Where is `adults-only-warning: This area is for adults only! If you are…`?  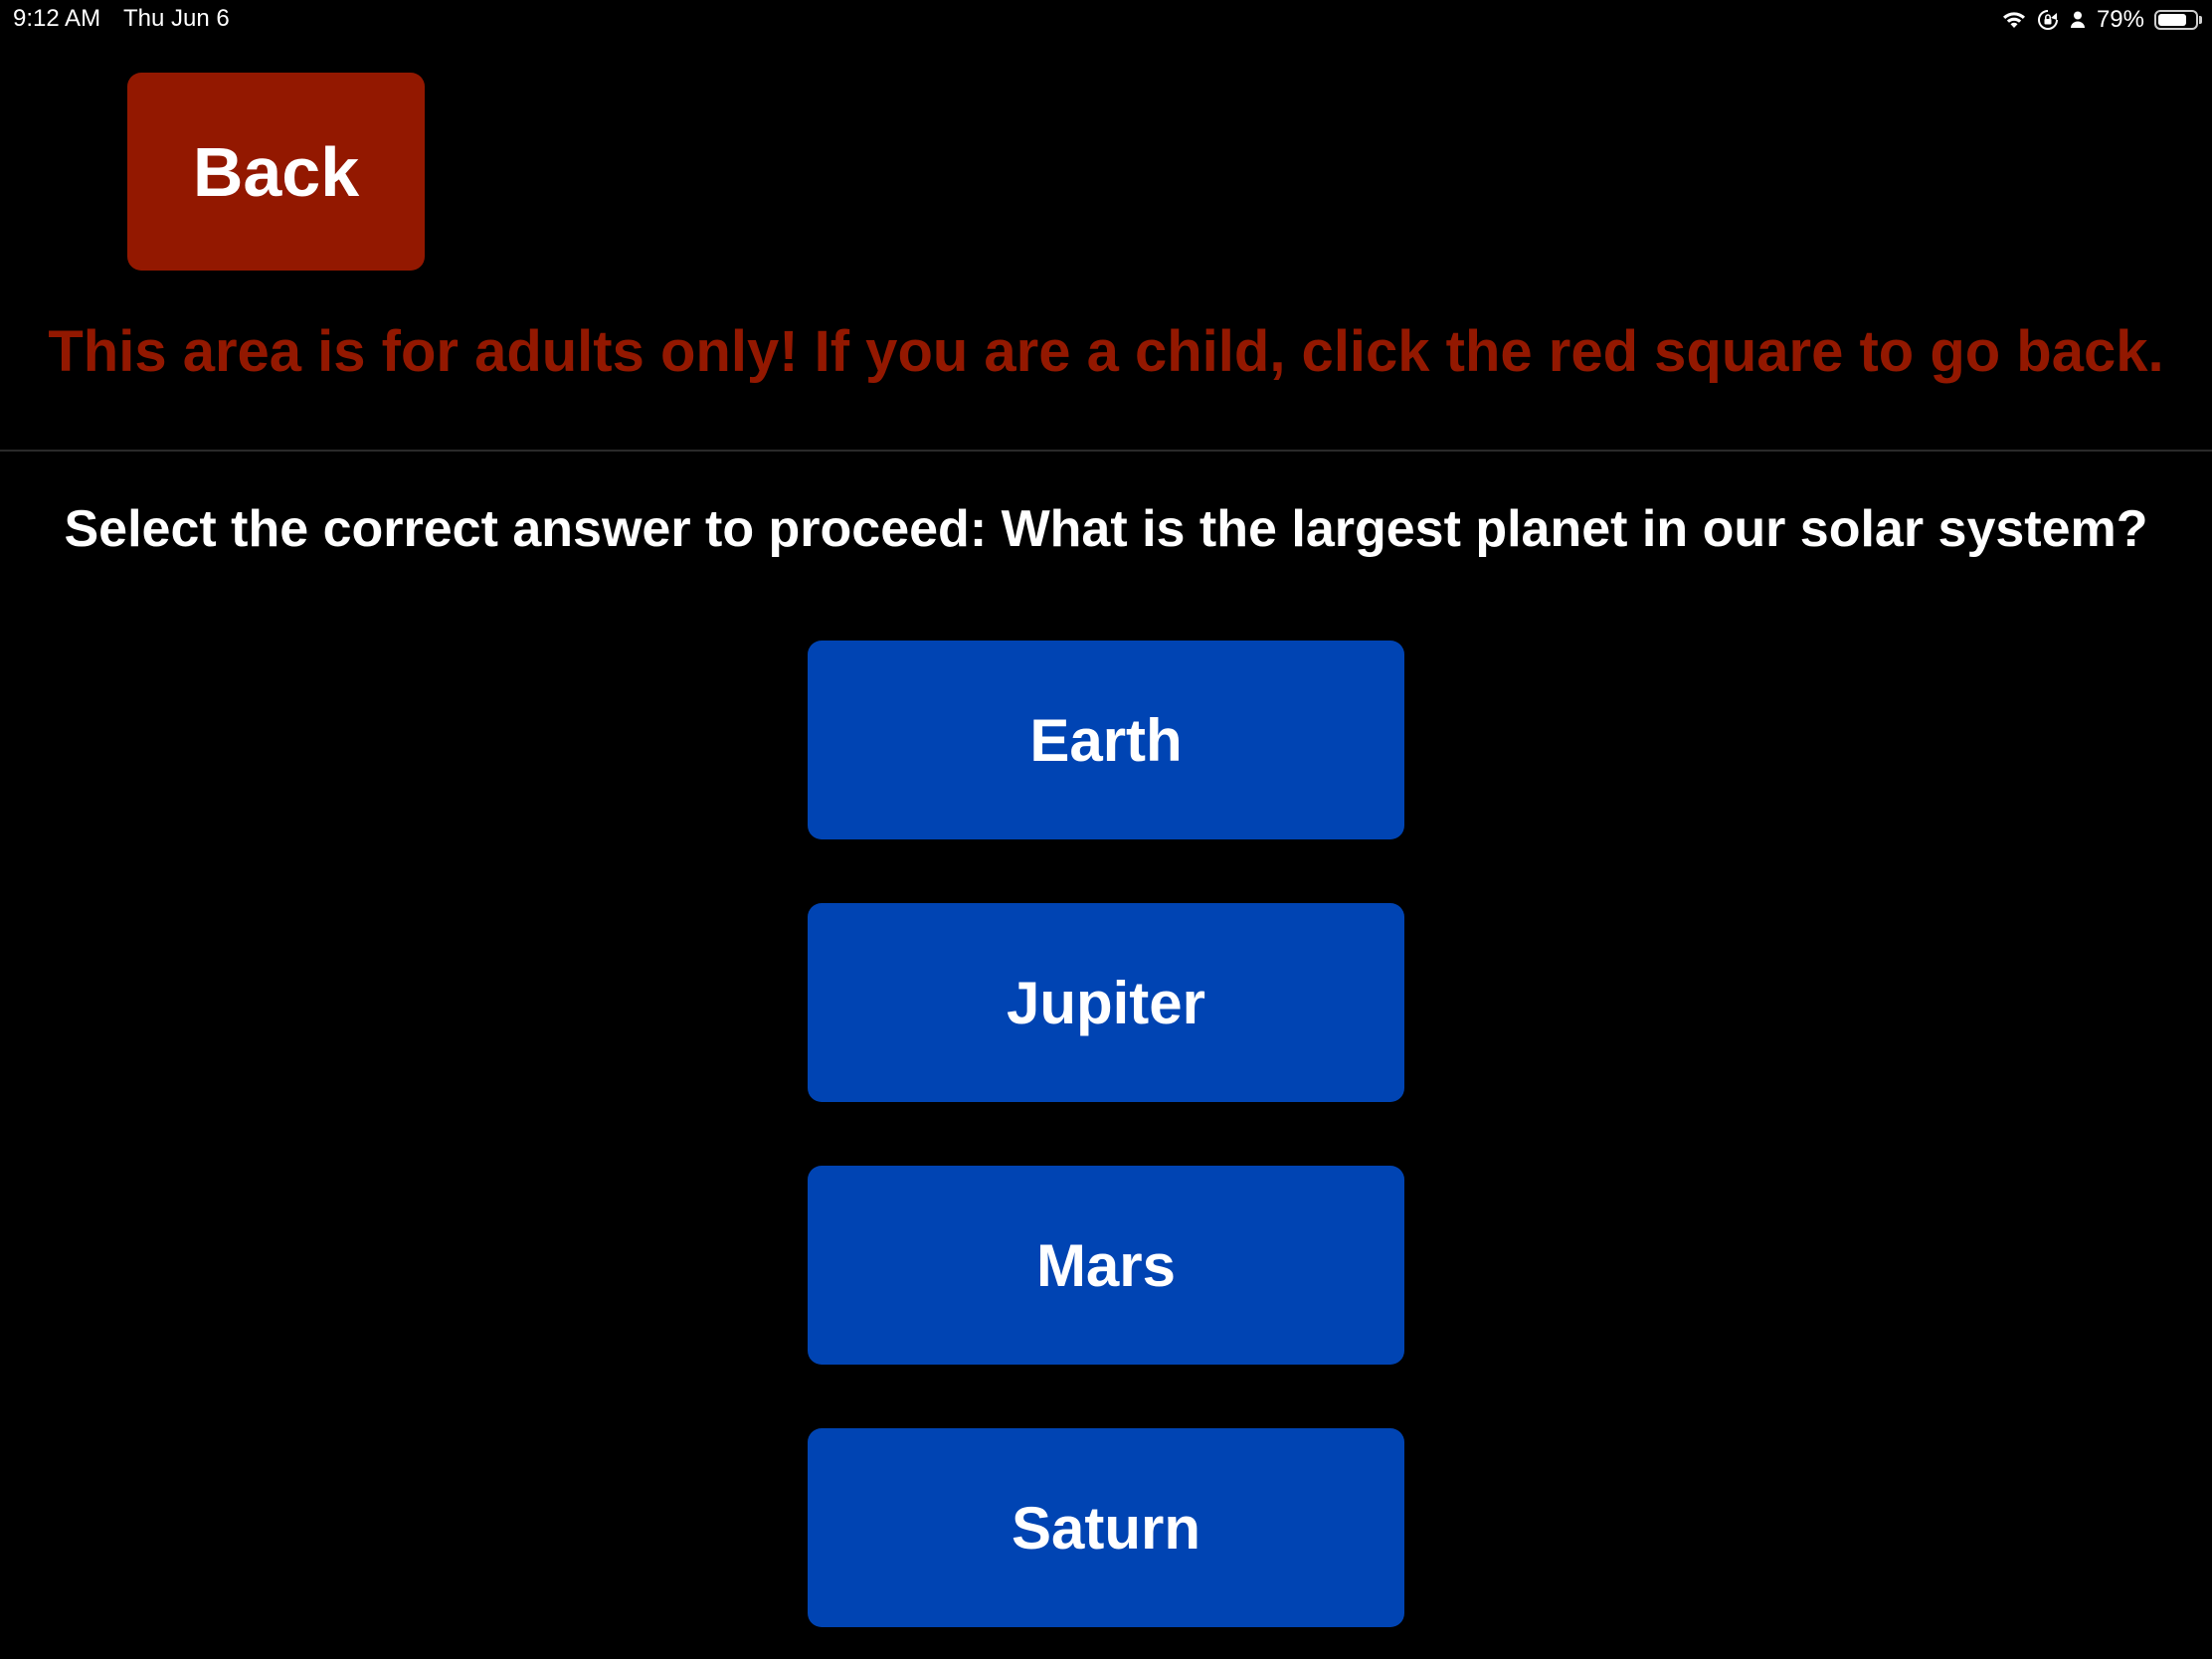 adults-only-warning: This area is for adults only! If you are… is located at coordinates (1106, 351).